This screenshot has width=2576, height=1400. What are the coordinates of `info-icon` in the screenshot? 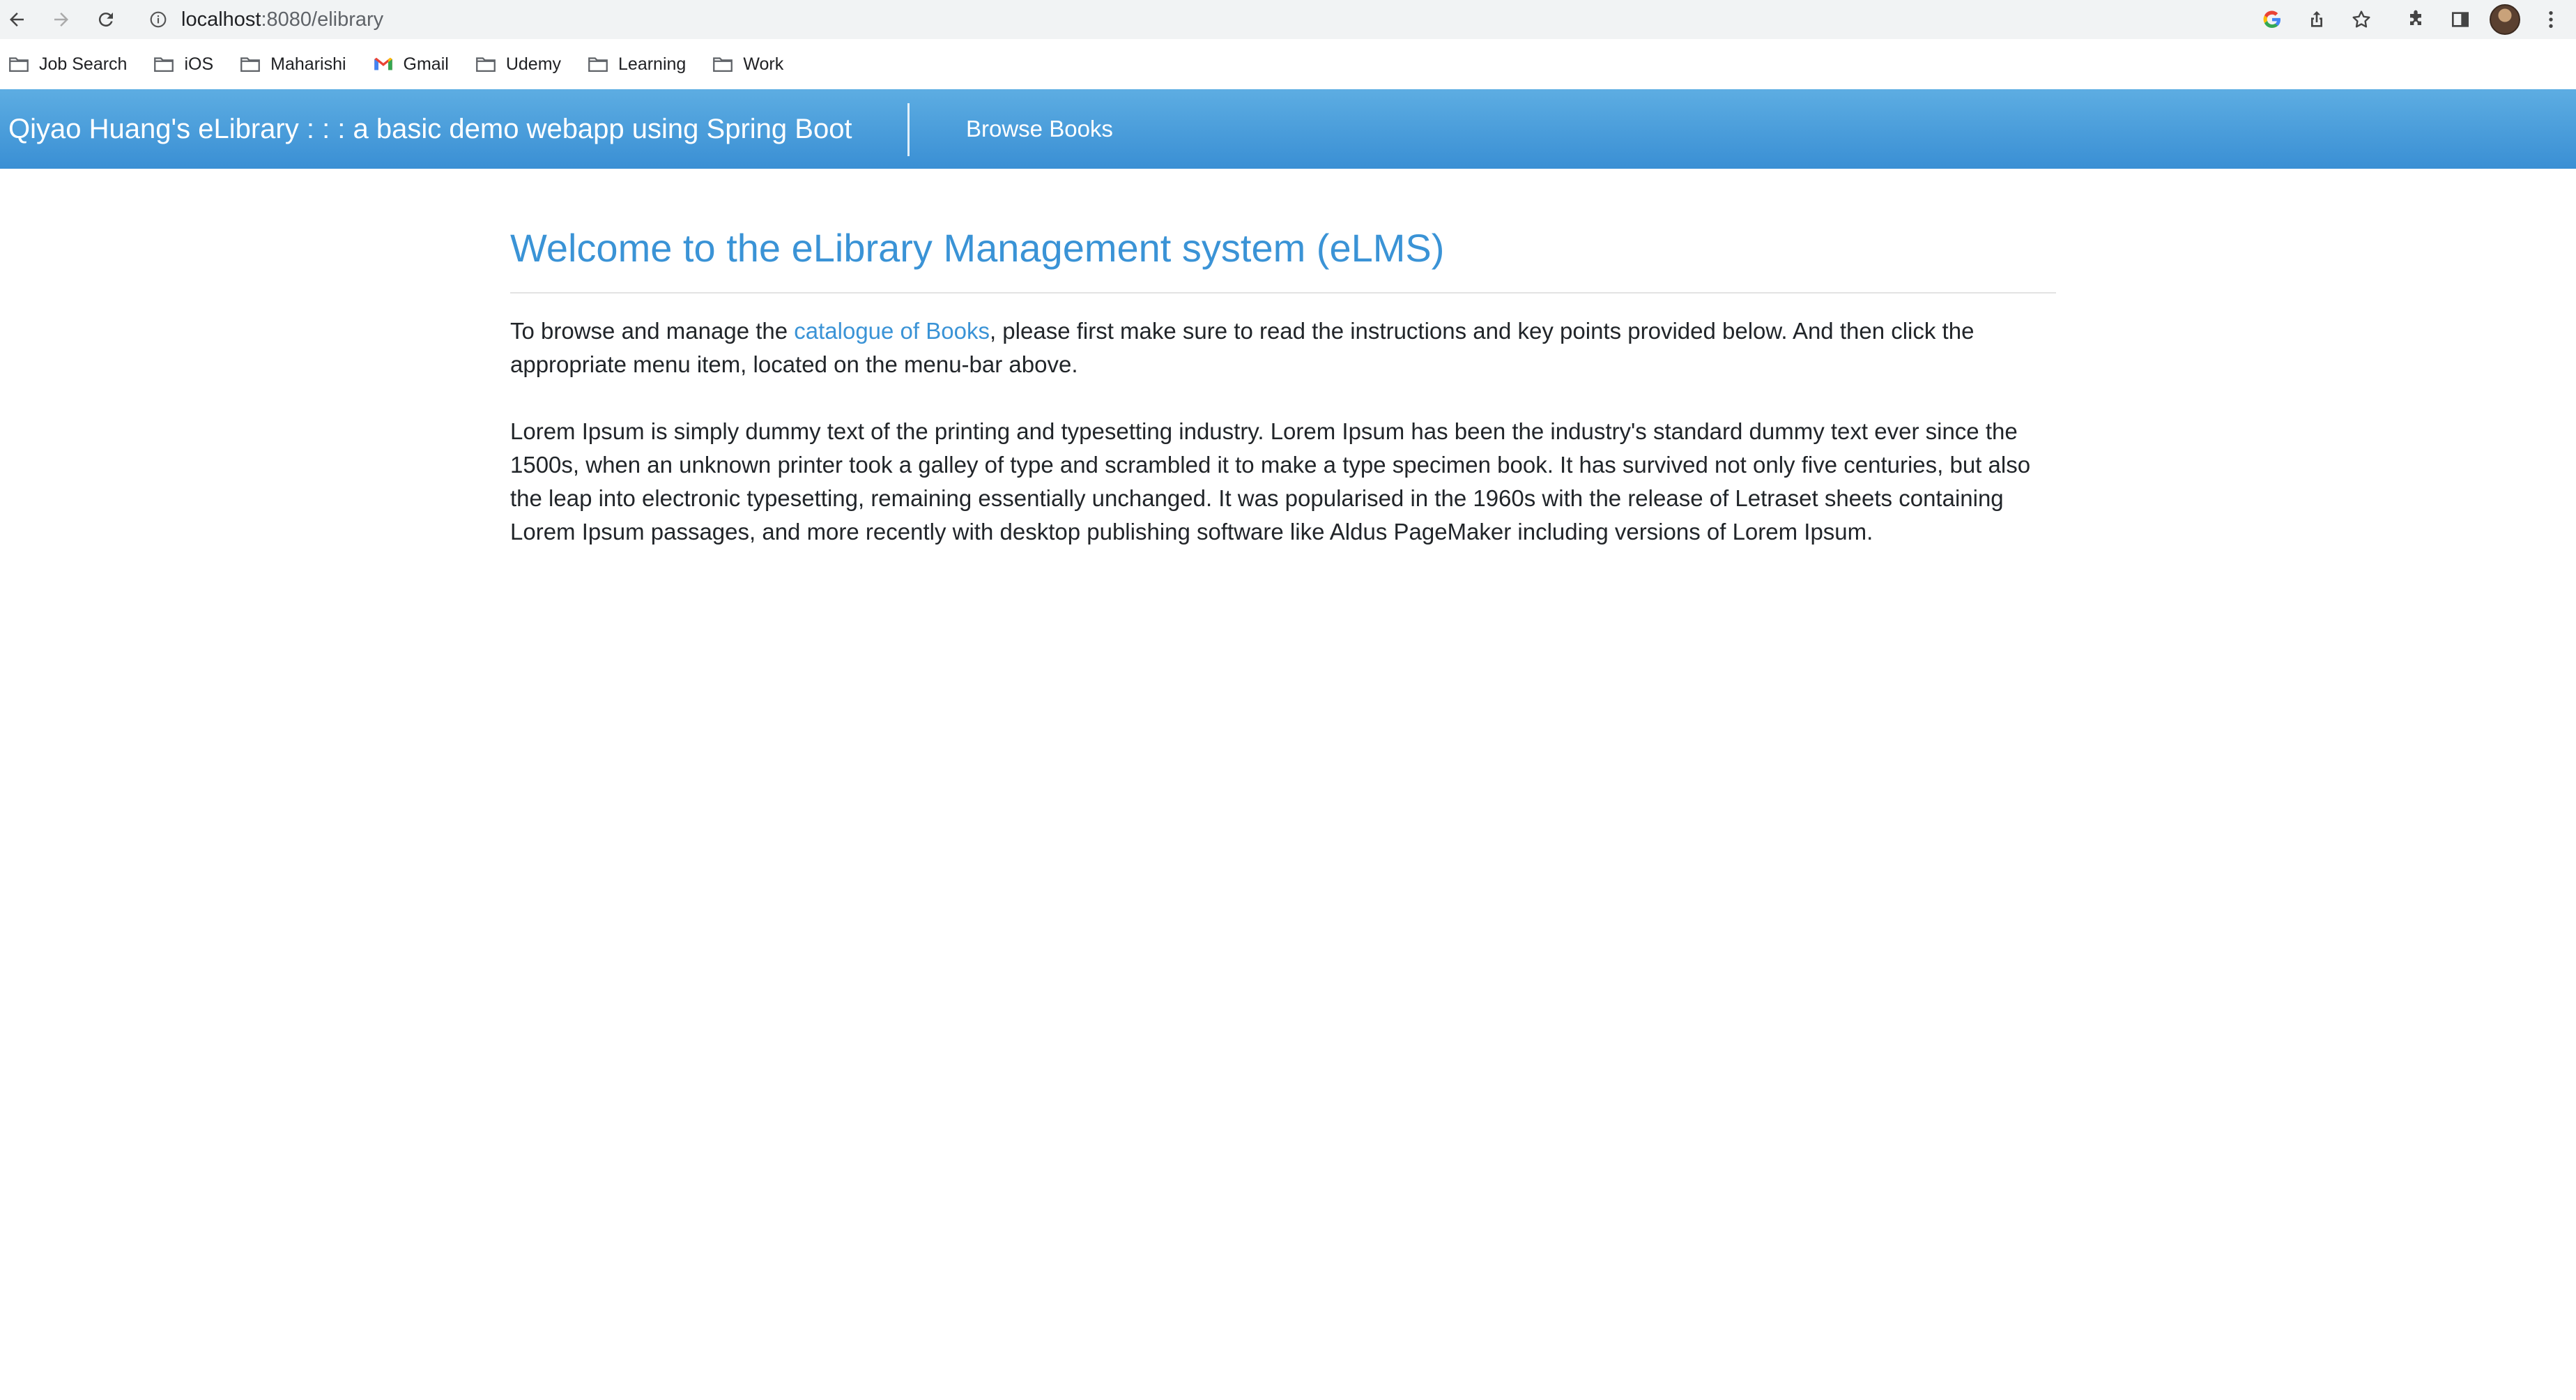 It's located at (158, 20).